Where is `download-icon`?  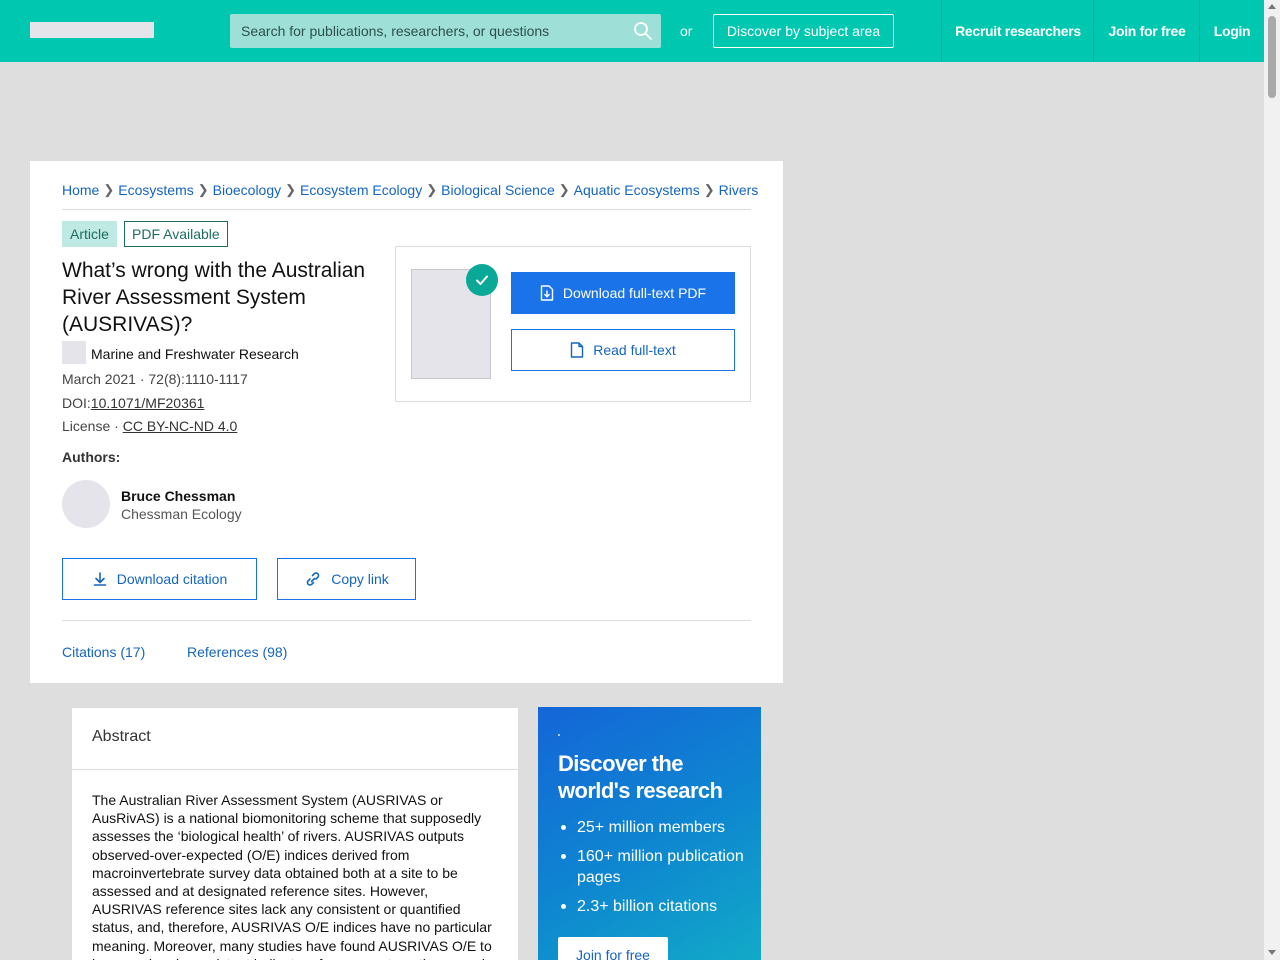
download-icon is located at coordinates (100, 579).